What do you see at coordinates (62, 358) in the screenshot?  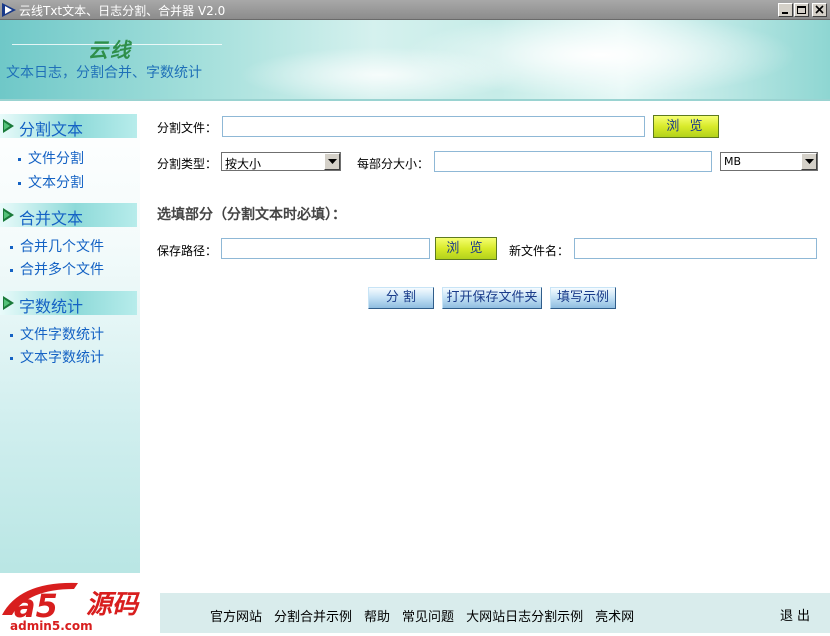 I see `sidebar-item-label: 文本字数统计` at bounding box center [62, 358].